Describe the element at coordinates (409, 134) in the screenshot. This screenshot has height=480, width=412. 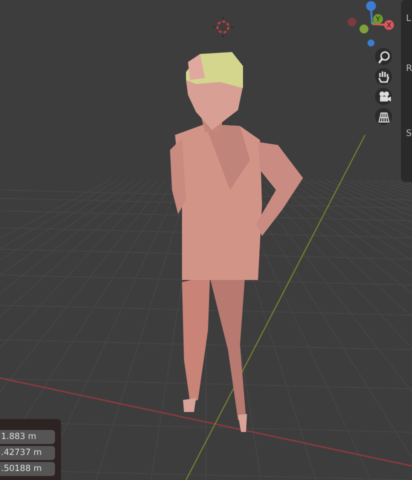
I see `panel-label: S` at that location.